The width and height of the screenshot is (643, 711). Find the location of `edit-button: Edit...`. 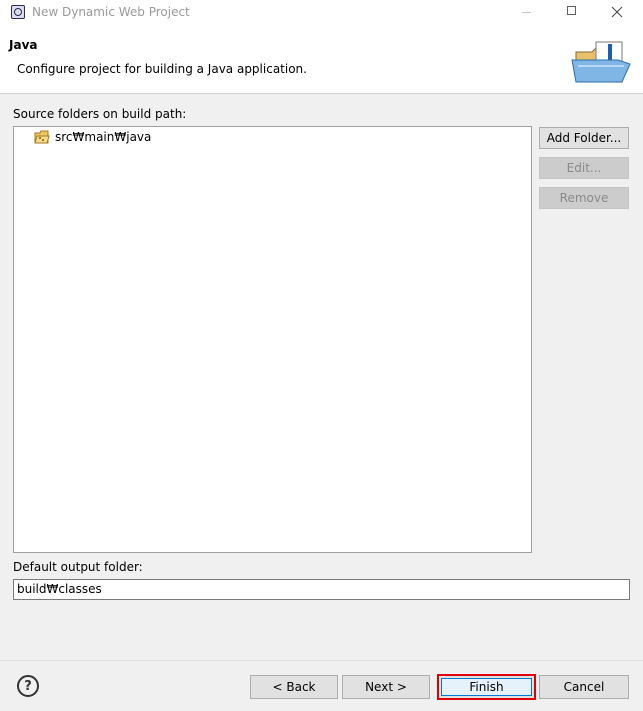

edit-button: Edit... is located at coordinates (584, 168).